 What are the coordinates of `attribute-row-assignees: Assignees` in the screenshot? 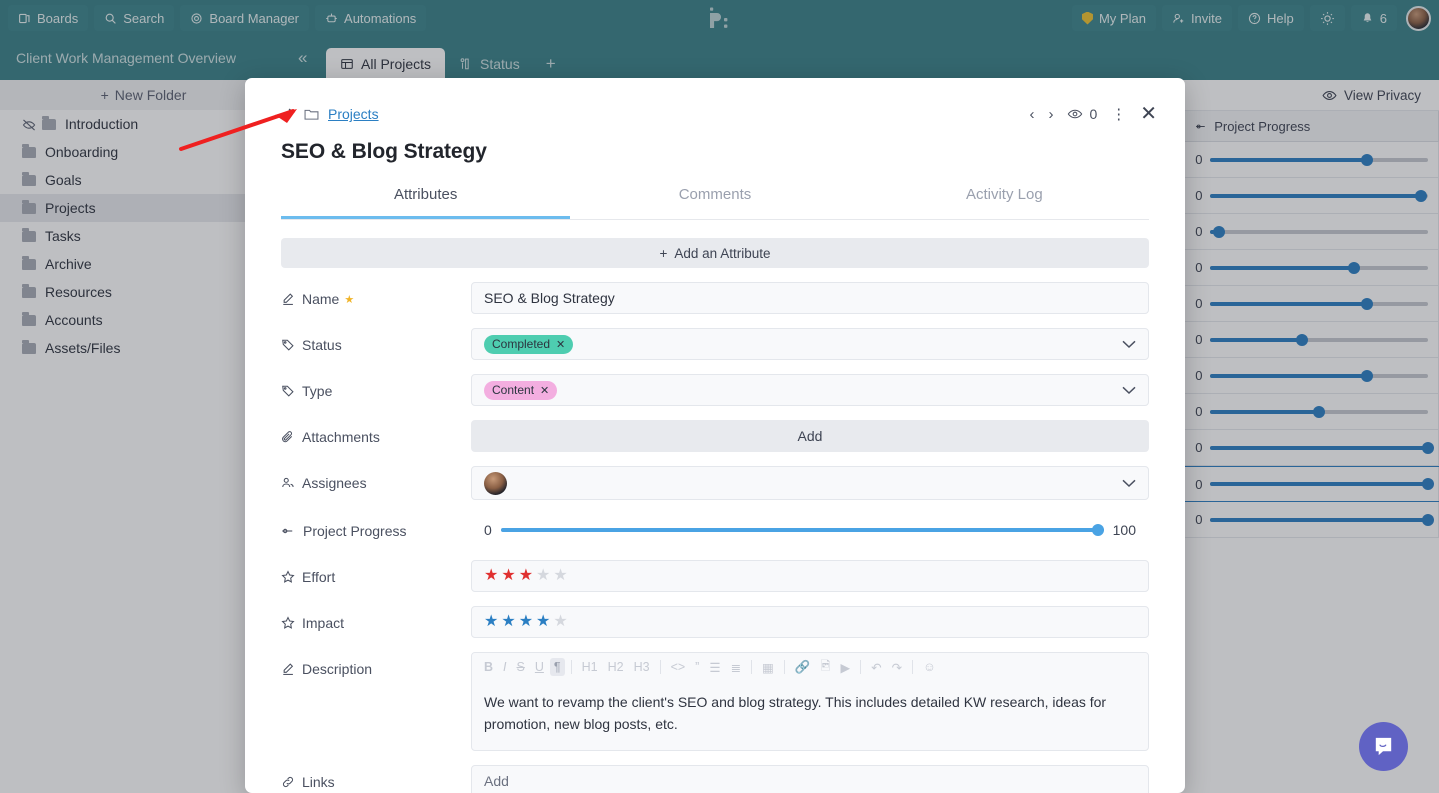 It's located at (715, 483).